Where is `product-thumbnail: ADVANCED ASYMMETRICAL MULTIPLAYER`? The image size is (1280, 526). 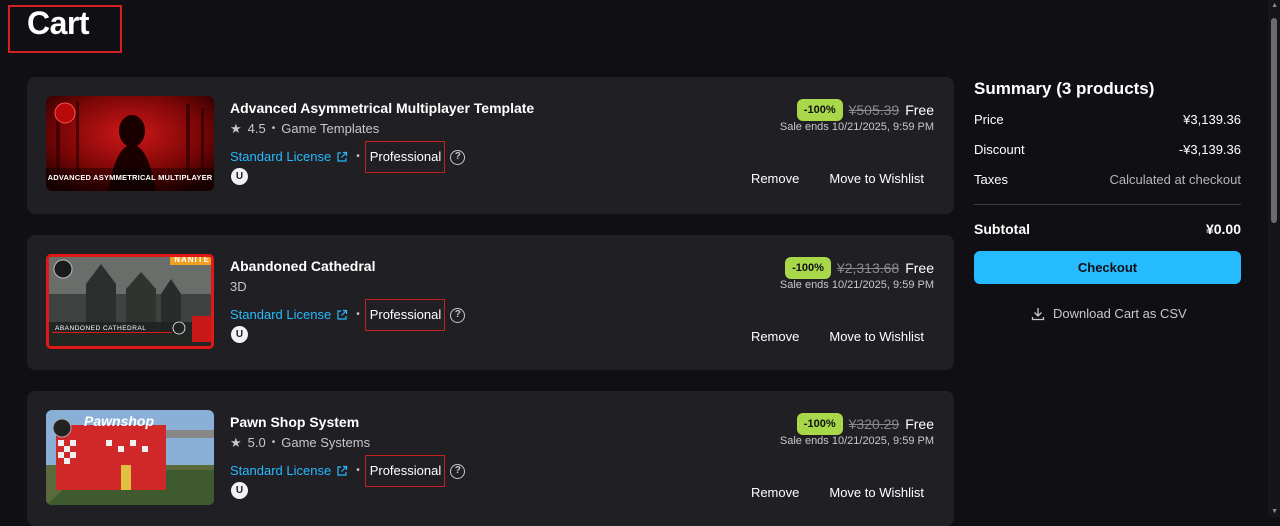
product-thumbnail: ADVANCED ASYMMETRICAL MULTIPLAYER is located at coordinates (130, 143).